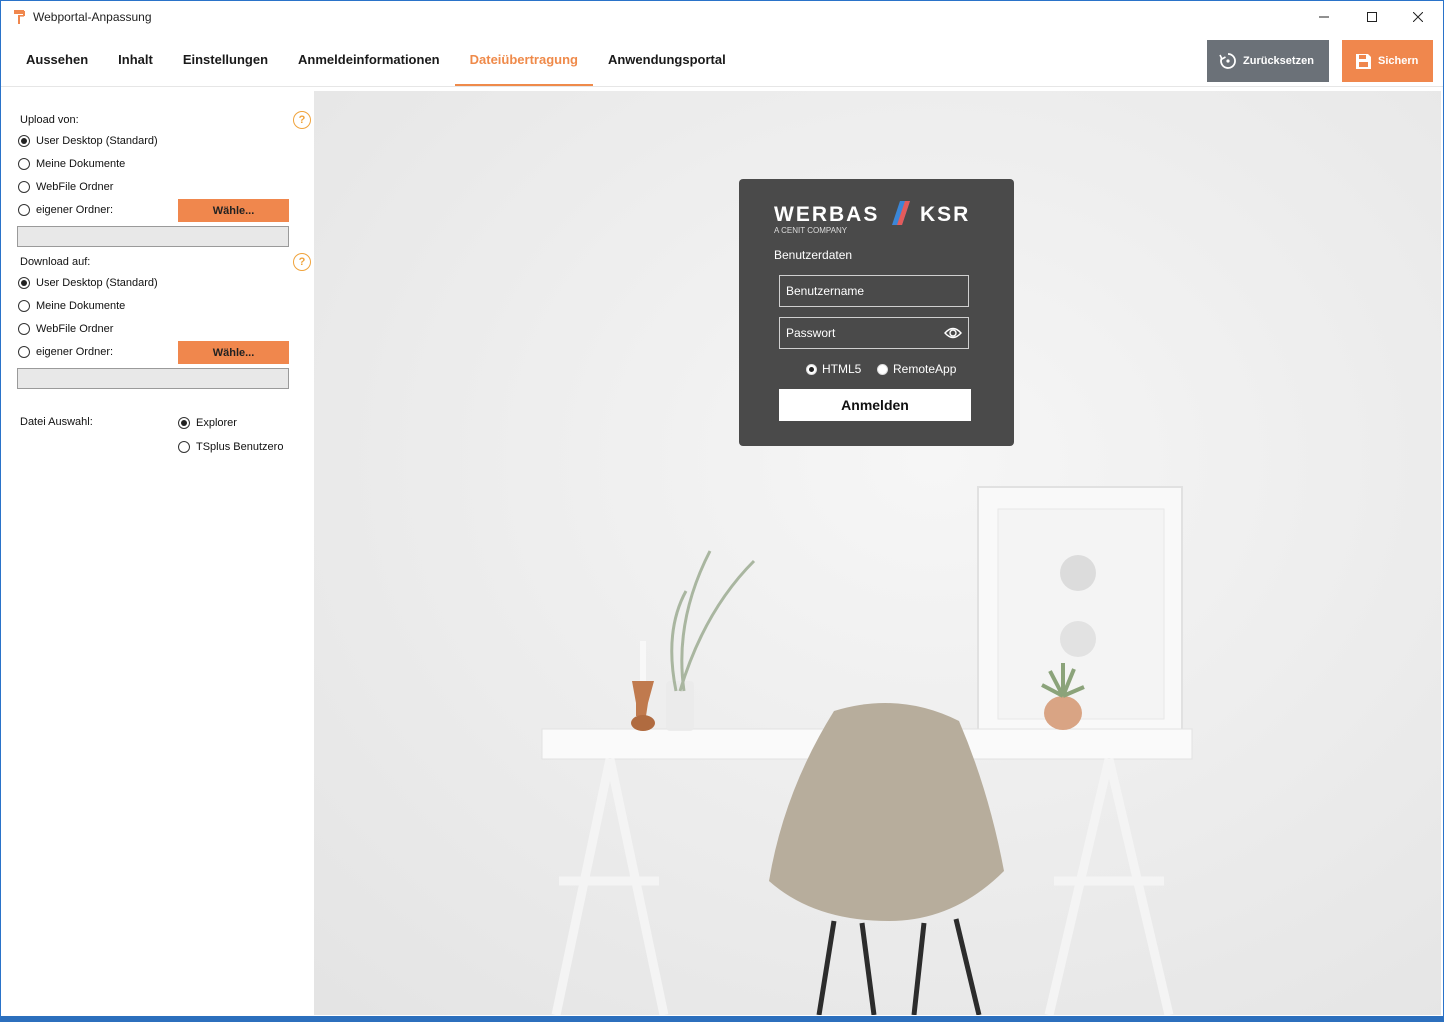 Image resolution: width=1444 pixels, height=1022 pixels. I want to click on upload-option-documents: Meine Dokumente, so click(71, 164).